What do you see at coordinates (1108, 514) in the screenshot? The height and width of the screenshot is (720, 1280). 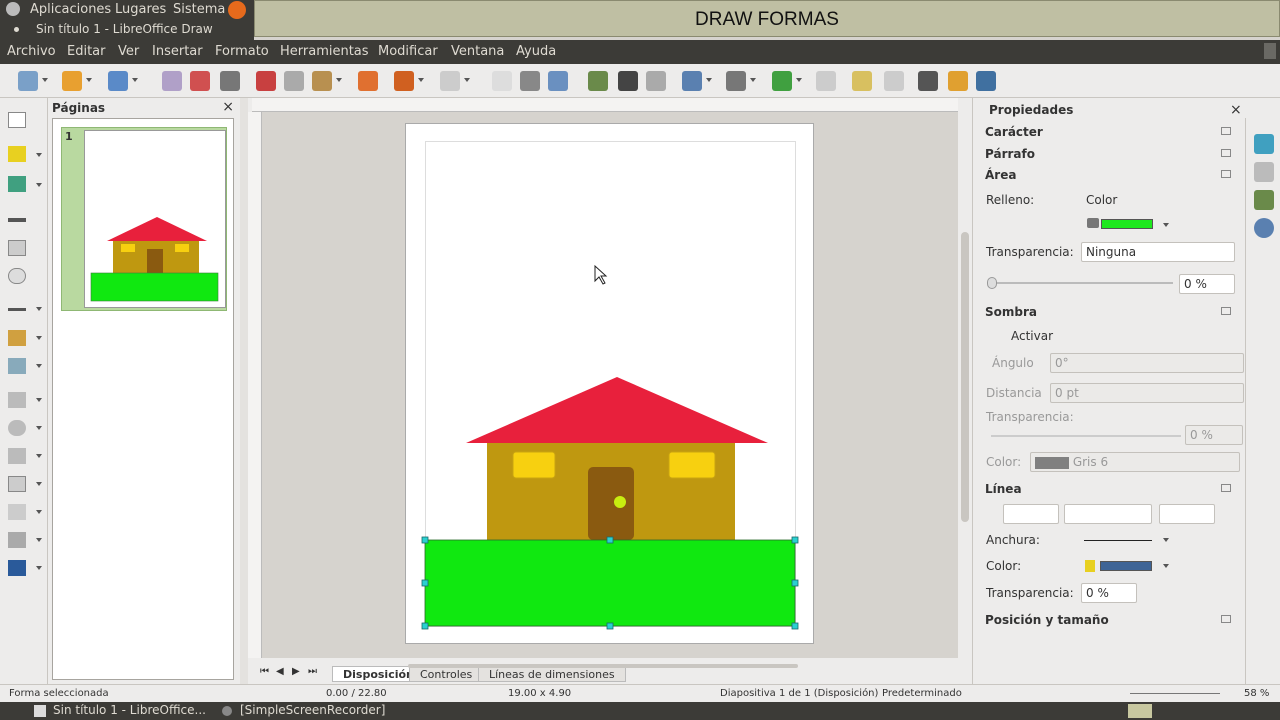 I see `line-arrow-start-select` at bounding box center [1108, 514].